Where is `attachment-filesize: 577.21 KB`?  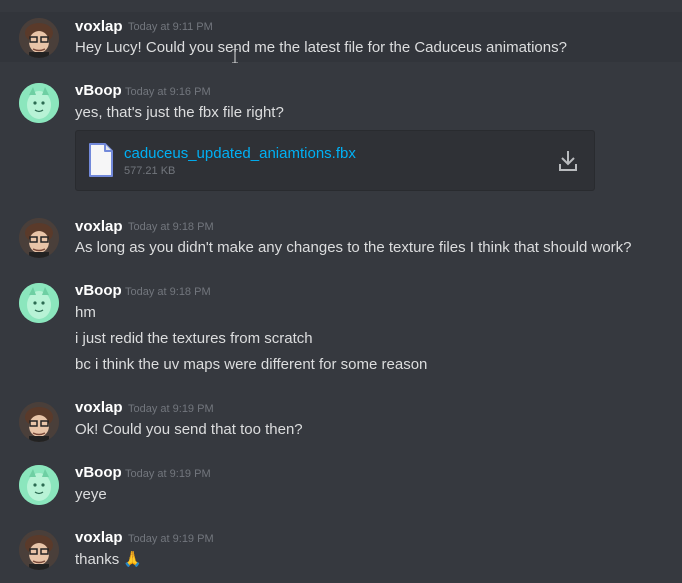 attachment-filesize: 577.21 KB is located at coordinates (150, 171).